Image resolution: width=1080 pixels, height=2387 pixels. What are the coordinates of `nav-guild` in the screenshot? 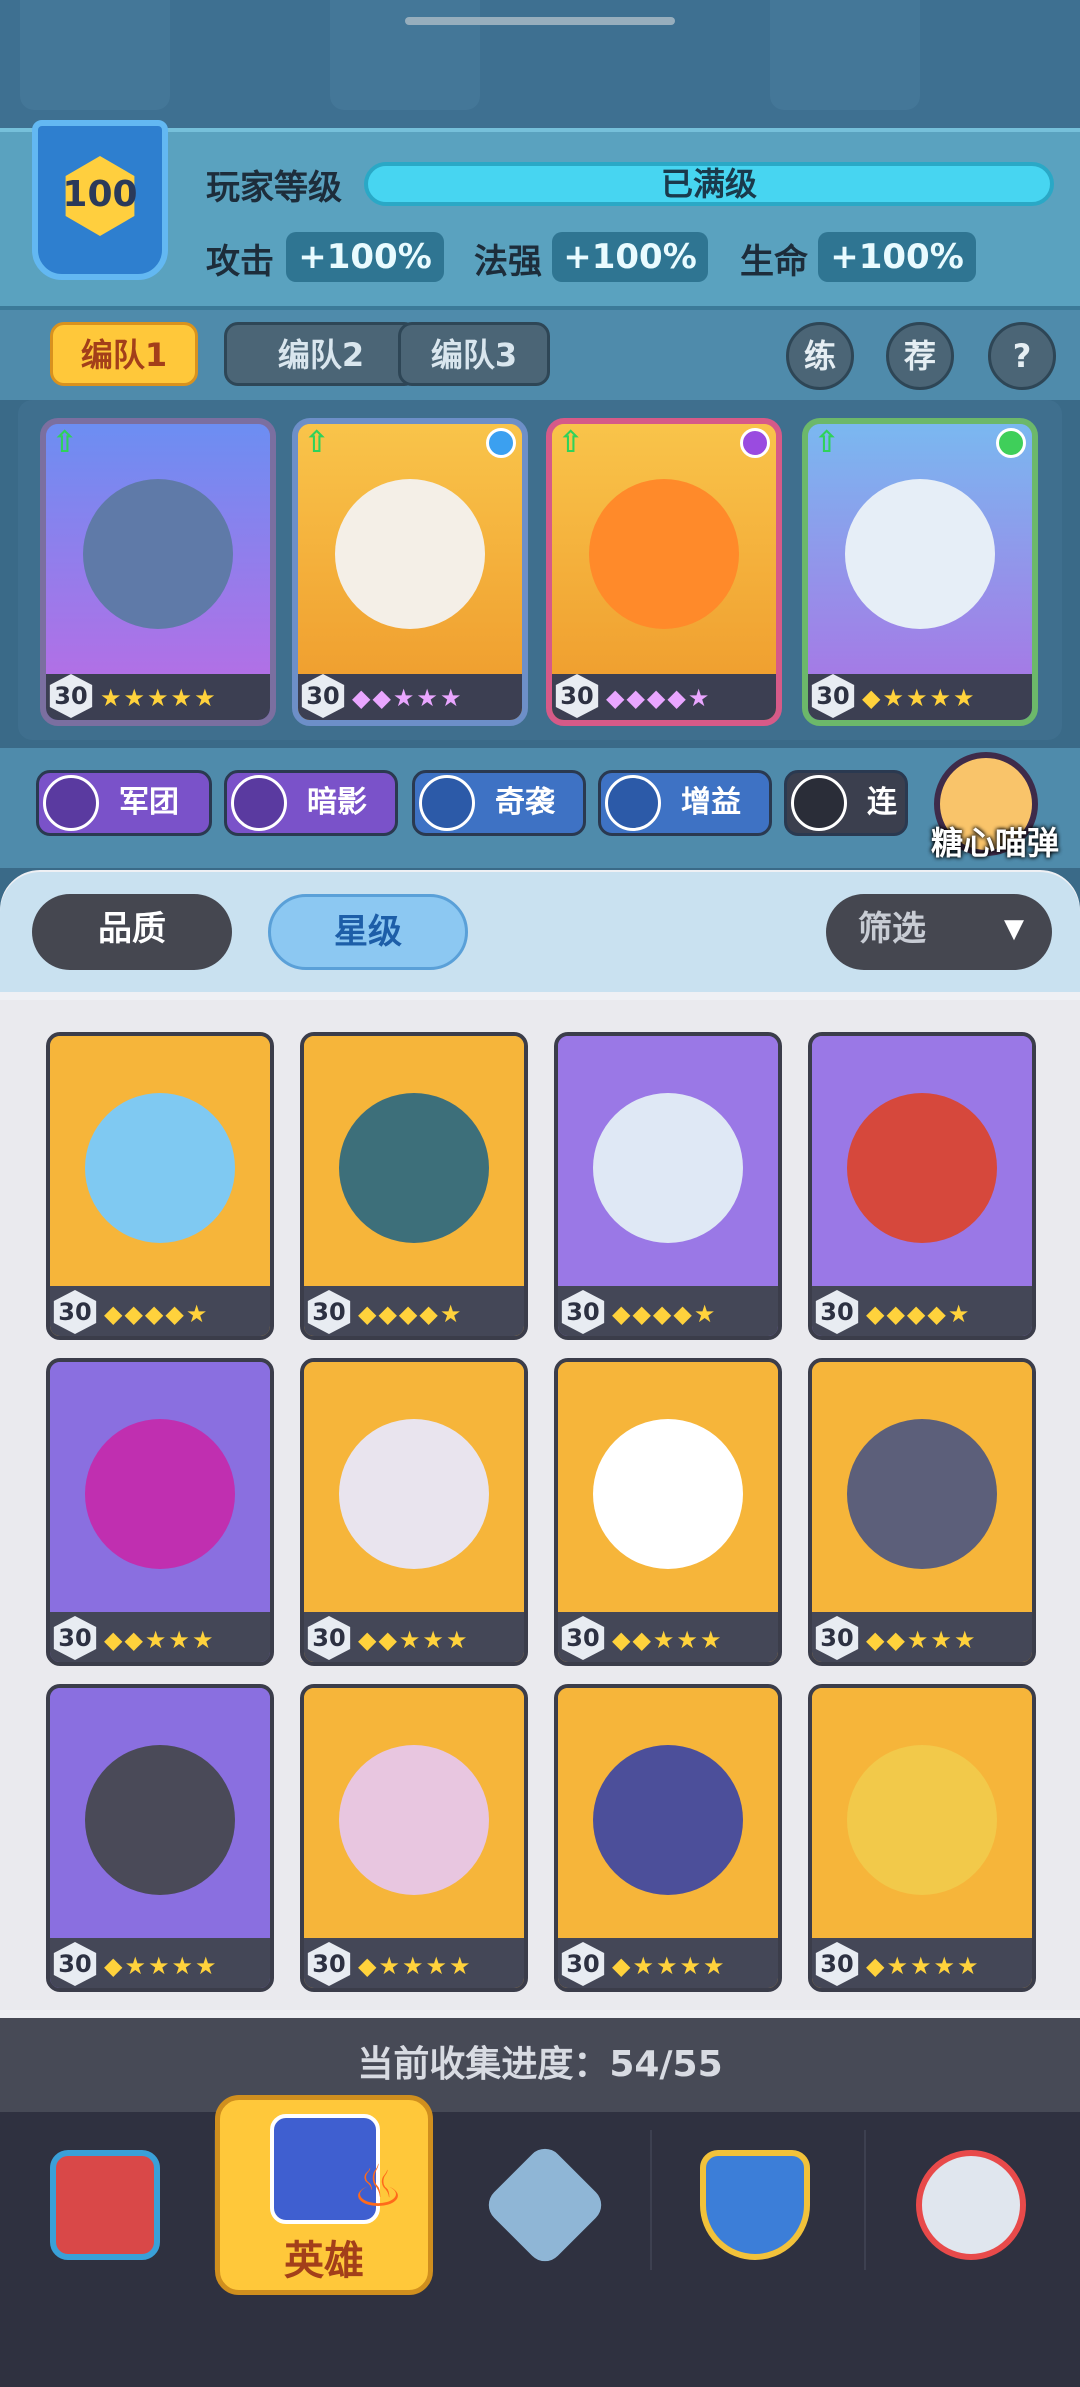 It's located at (755, 2205).